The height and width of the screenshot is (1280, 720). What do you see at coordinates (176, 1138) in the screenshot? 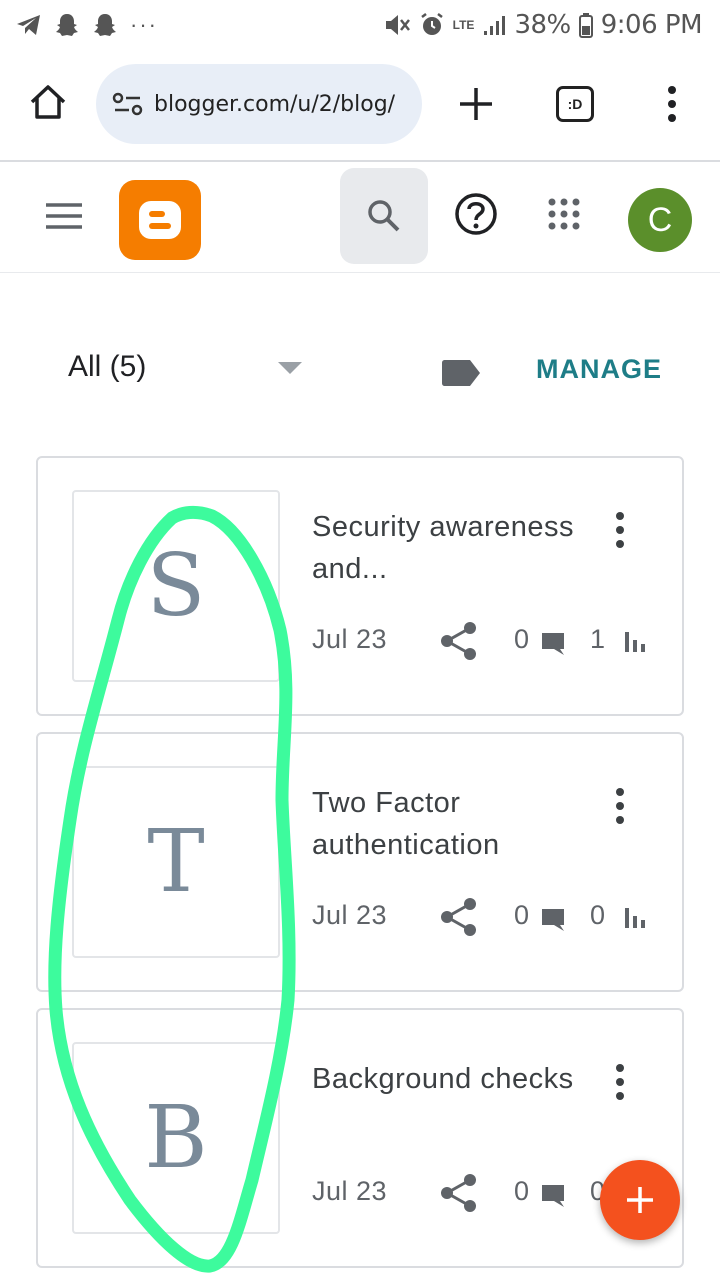
I see `post-thumbnail: B` at bounding box center [176, 1138].